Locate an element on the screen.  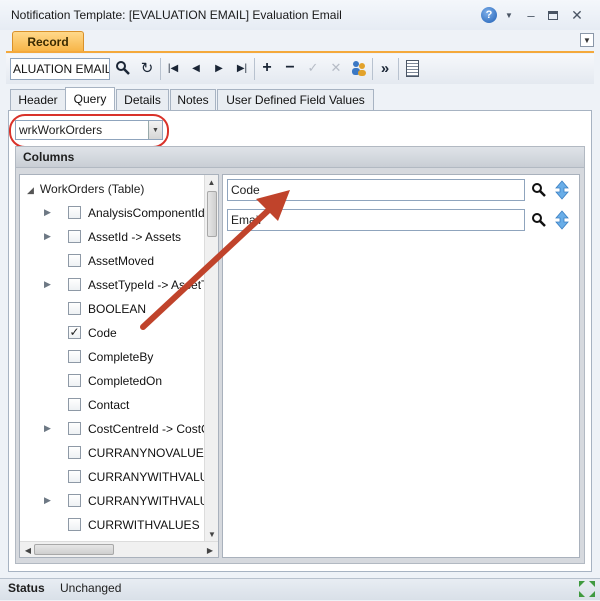
status-value: Unchanged is located at coordinates (91, 588).